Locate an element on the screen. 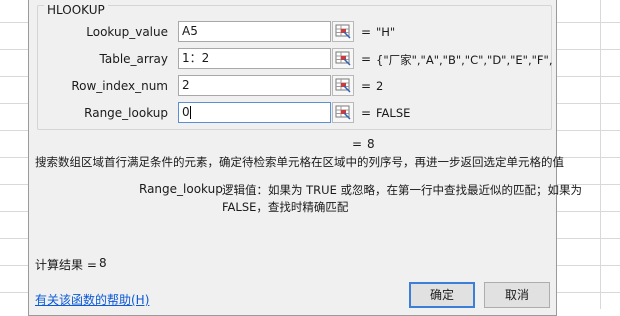 The height and width of the screenshot is (316, 620). arg-help-text: 逻辑值：如果为 TRUE 或忽略，在第一行中查找最近似的匹配；如果为 is located at coordinates (402, 190).